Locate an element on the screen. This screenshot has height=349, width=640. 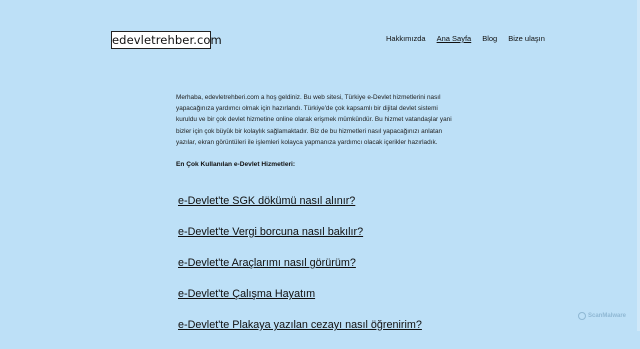
nav-link-home: Ana Sayfa is located at coordinates (454, 38).